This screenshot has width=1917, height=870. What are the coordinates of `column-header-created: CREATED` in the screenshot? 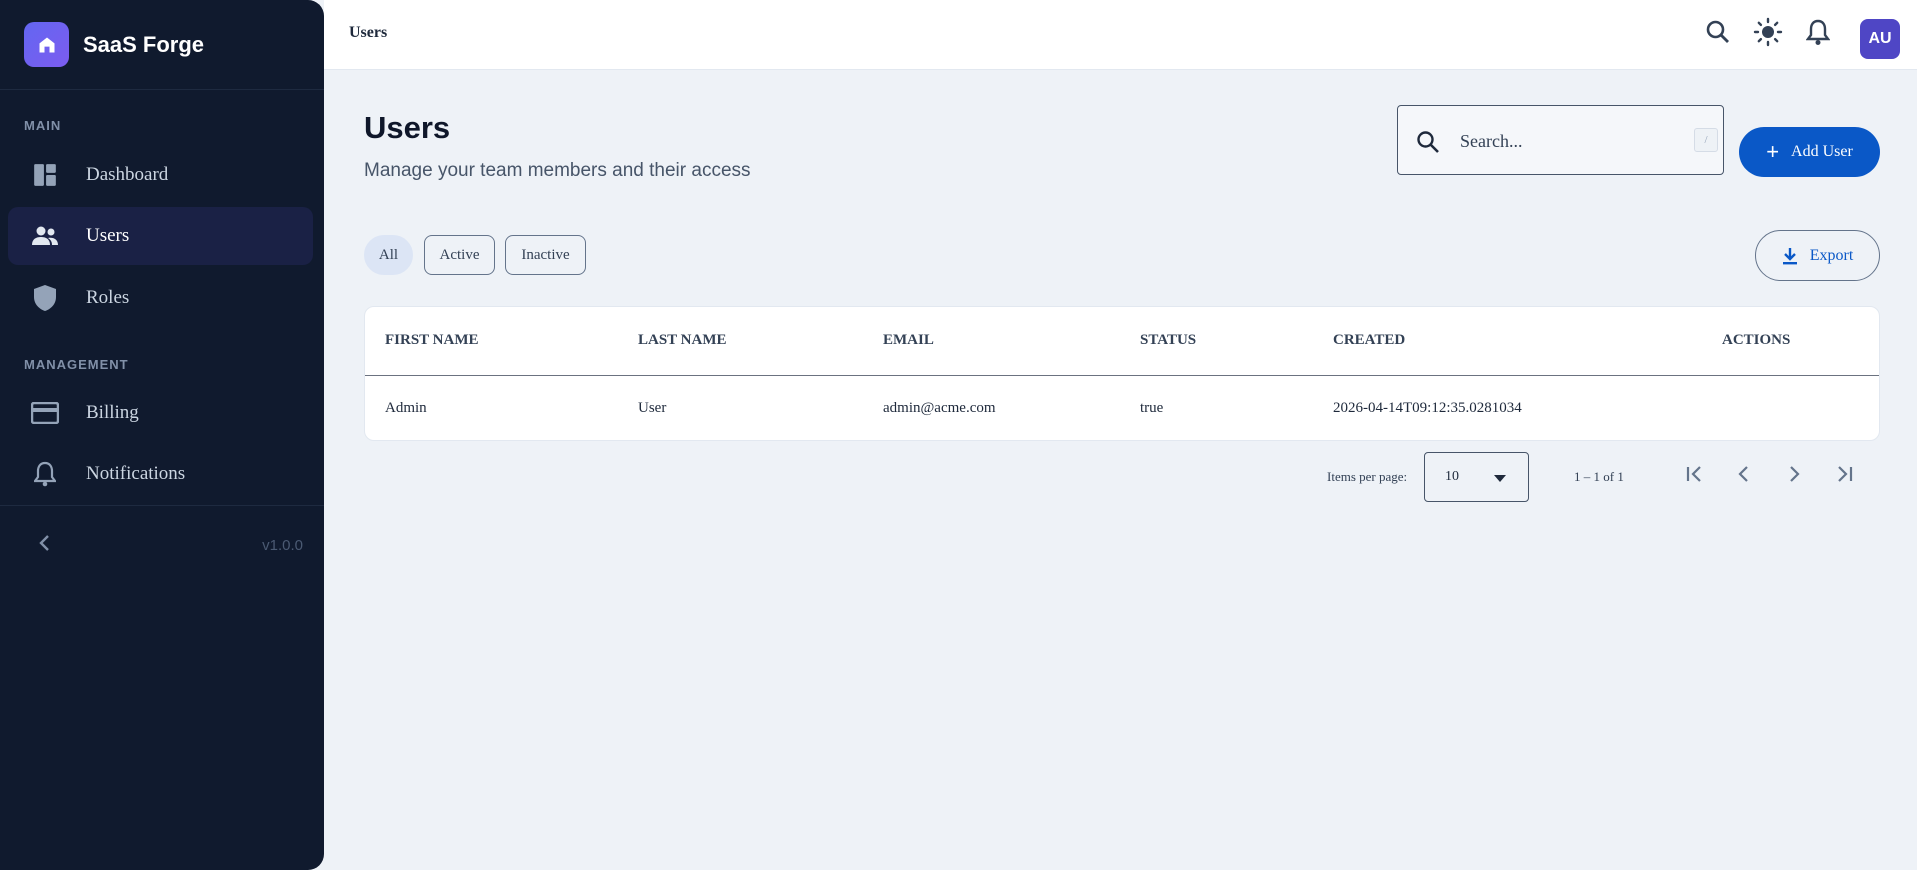 It's located at (1369, 340).